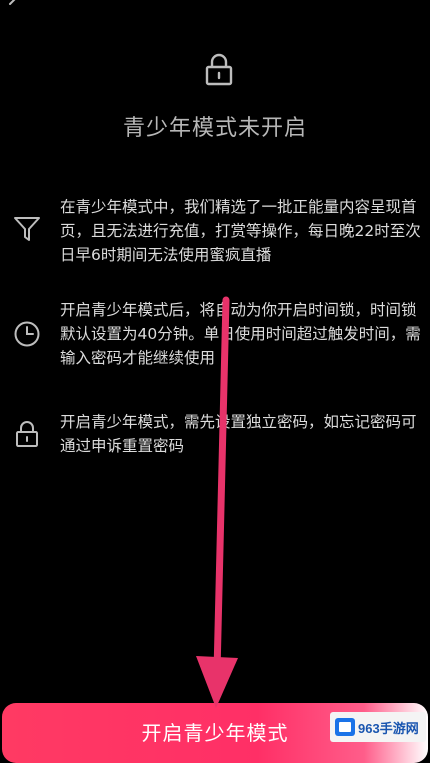  I want to click on watermark-text: 963手游网, so click(388, 728).